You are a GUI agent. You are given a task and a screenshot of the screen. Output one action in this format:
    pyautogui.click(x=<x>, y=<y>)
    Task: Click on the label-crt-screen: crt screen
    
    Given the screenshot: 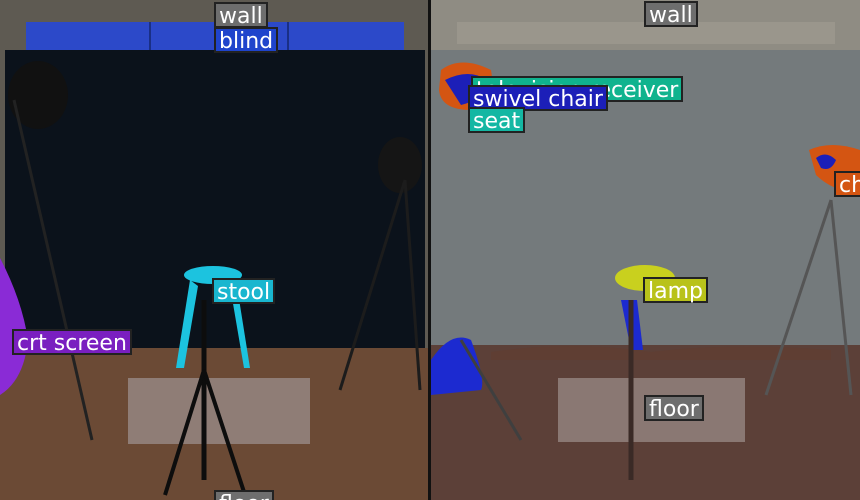 What is the action you would take?
    pyautogui.click(x=72, y=342)
    